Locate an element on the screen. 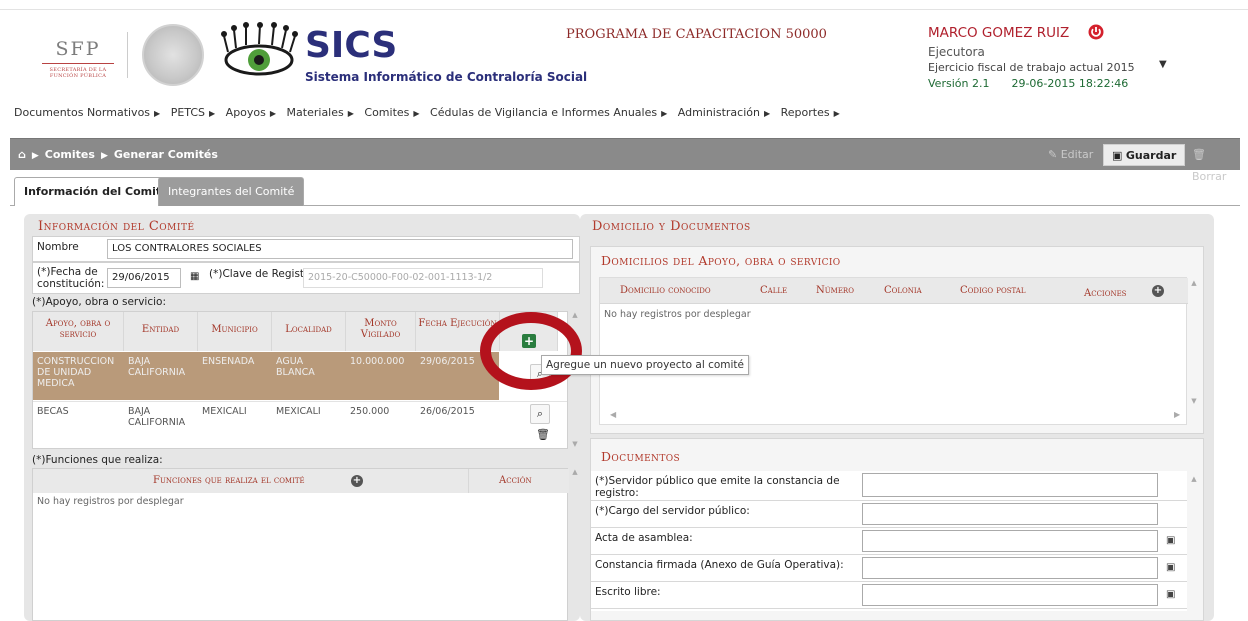 The width and height of the screenshot is (1248, 621). add-funcion-icon: + is located at coordinates (357, 481).